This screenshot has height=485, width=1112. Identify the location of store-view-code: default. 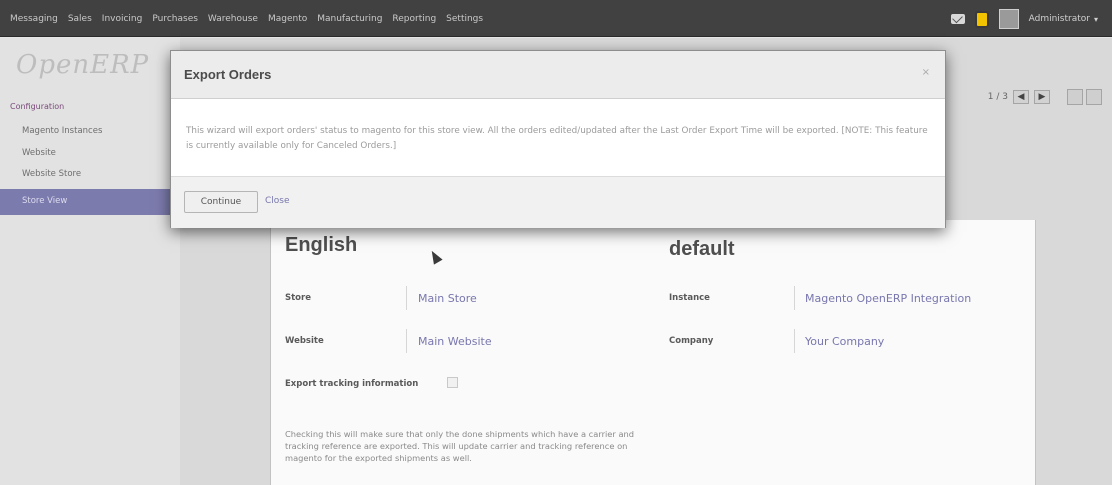
(702, 249).